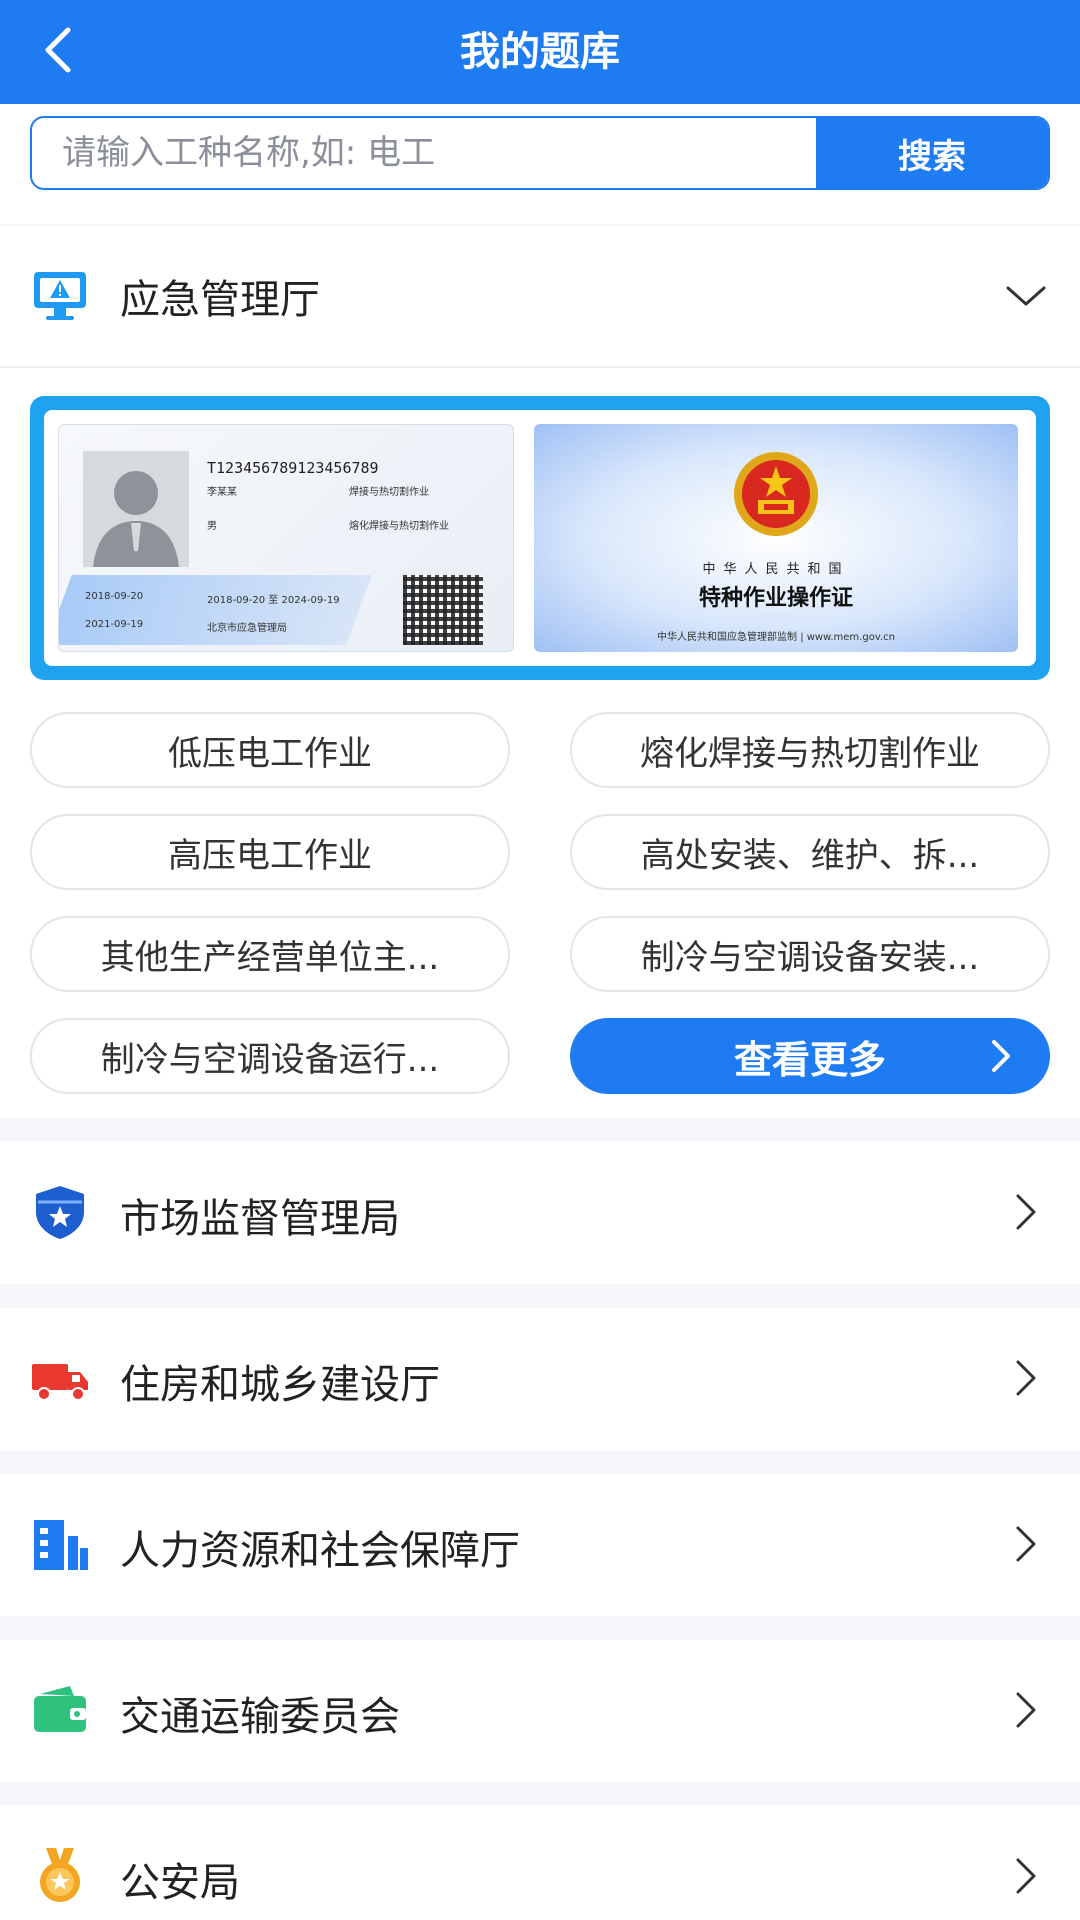  I want to click on issuing-authority: 北京市应急管理局, so click(247, 628).